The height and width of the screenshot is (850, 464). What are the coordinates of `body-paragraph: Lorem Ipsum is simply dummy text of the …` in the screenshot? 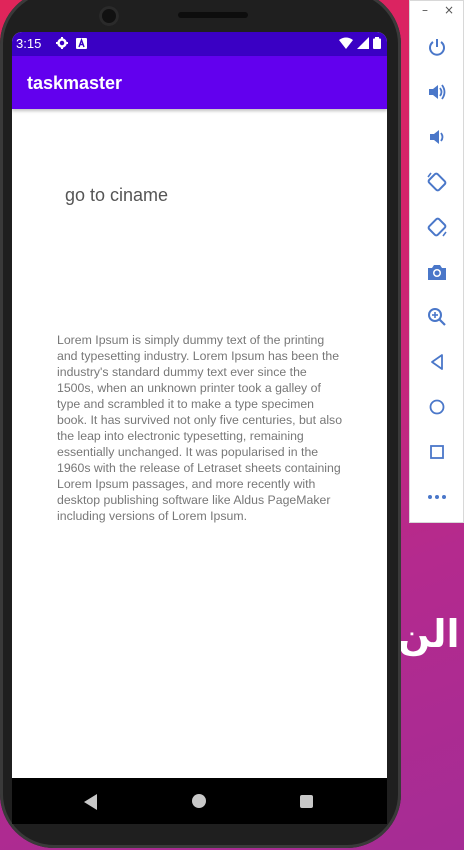 It's located at (200, 428).